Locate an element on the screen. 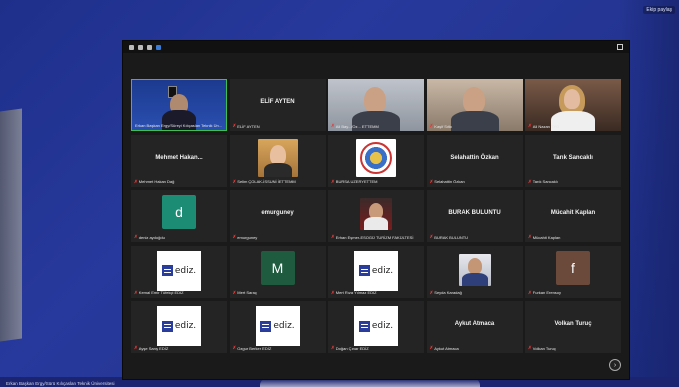 Image resolution: width=679 pixels, height=387 pixels. participant-label: ✗ BURAK BULUNTU is located at coordinates (449, 237).